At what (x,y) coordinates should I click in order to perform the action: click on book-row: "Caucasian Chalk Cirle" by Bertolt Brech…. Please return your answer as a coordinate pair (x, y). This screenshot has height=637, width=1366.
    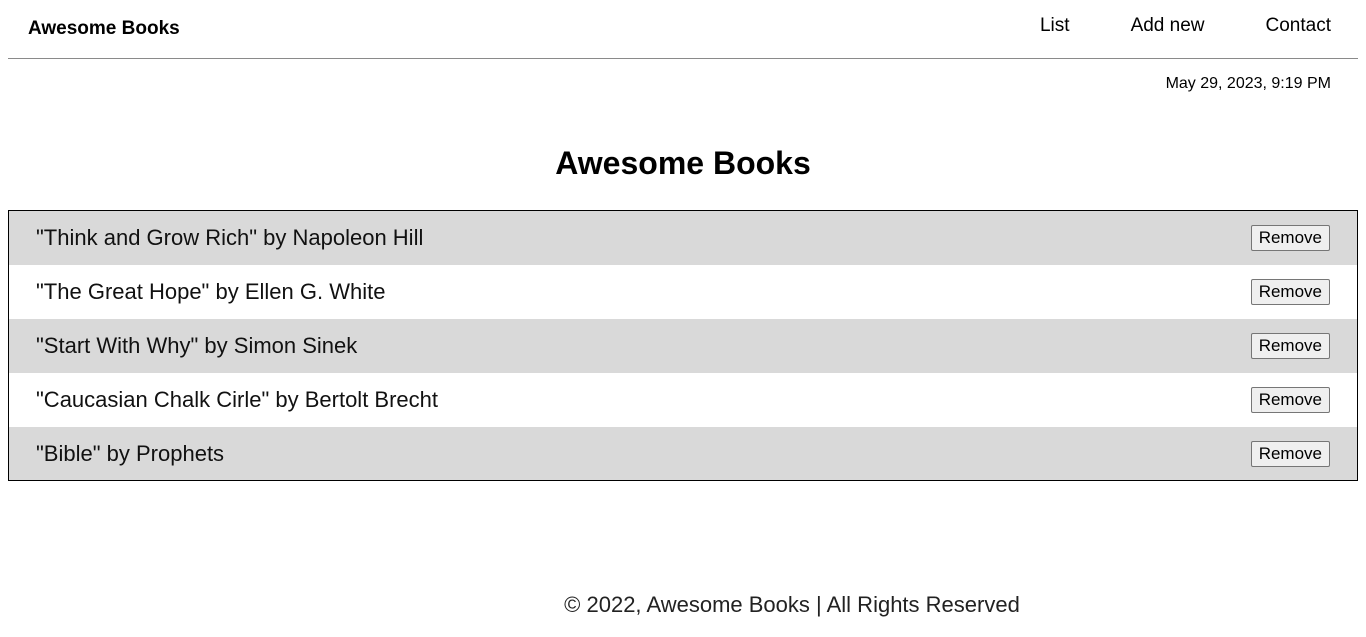
    Looking at the image, I should click on (683, 400).